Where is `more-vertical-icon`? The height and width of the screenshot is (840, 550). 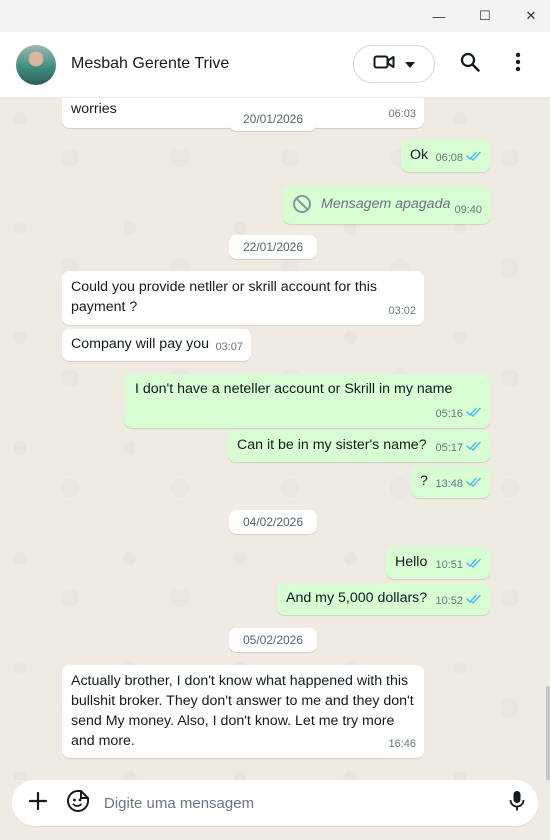
more-vertical-icon is located at coordinates (518, 64).